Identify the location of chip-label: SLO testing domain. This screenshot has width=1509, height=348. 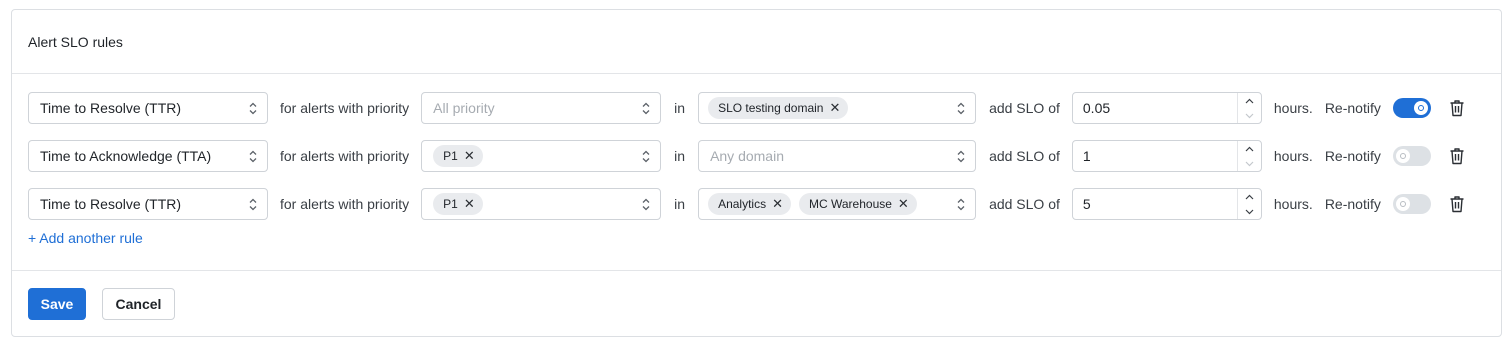
(771, 108).